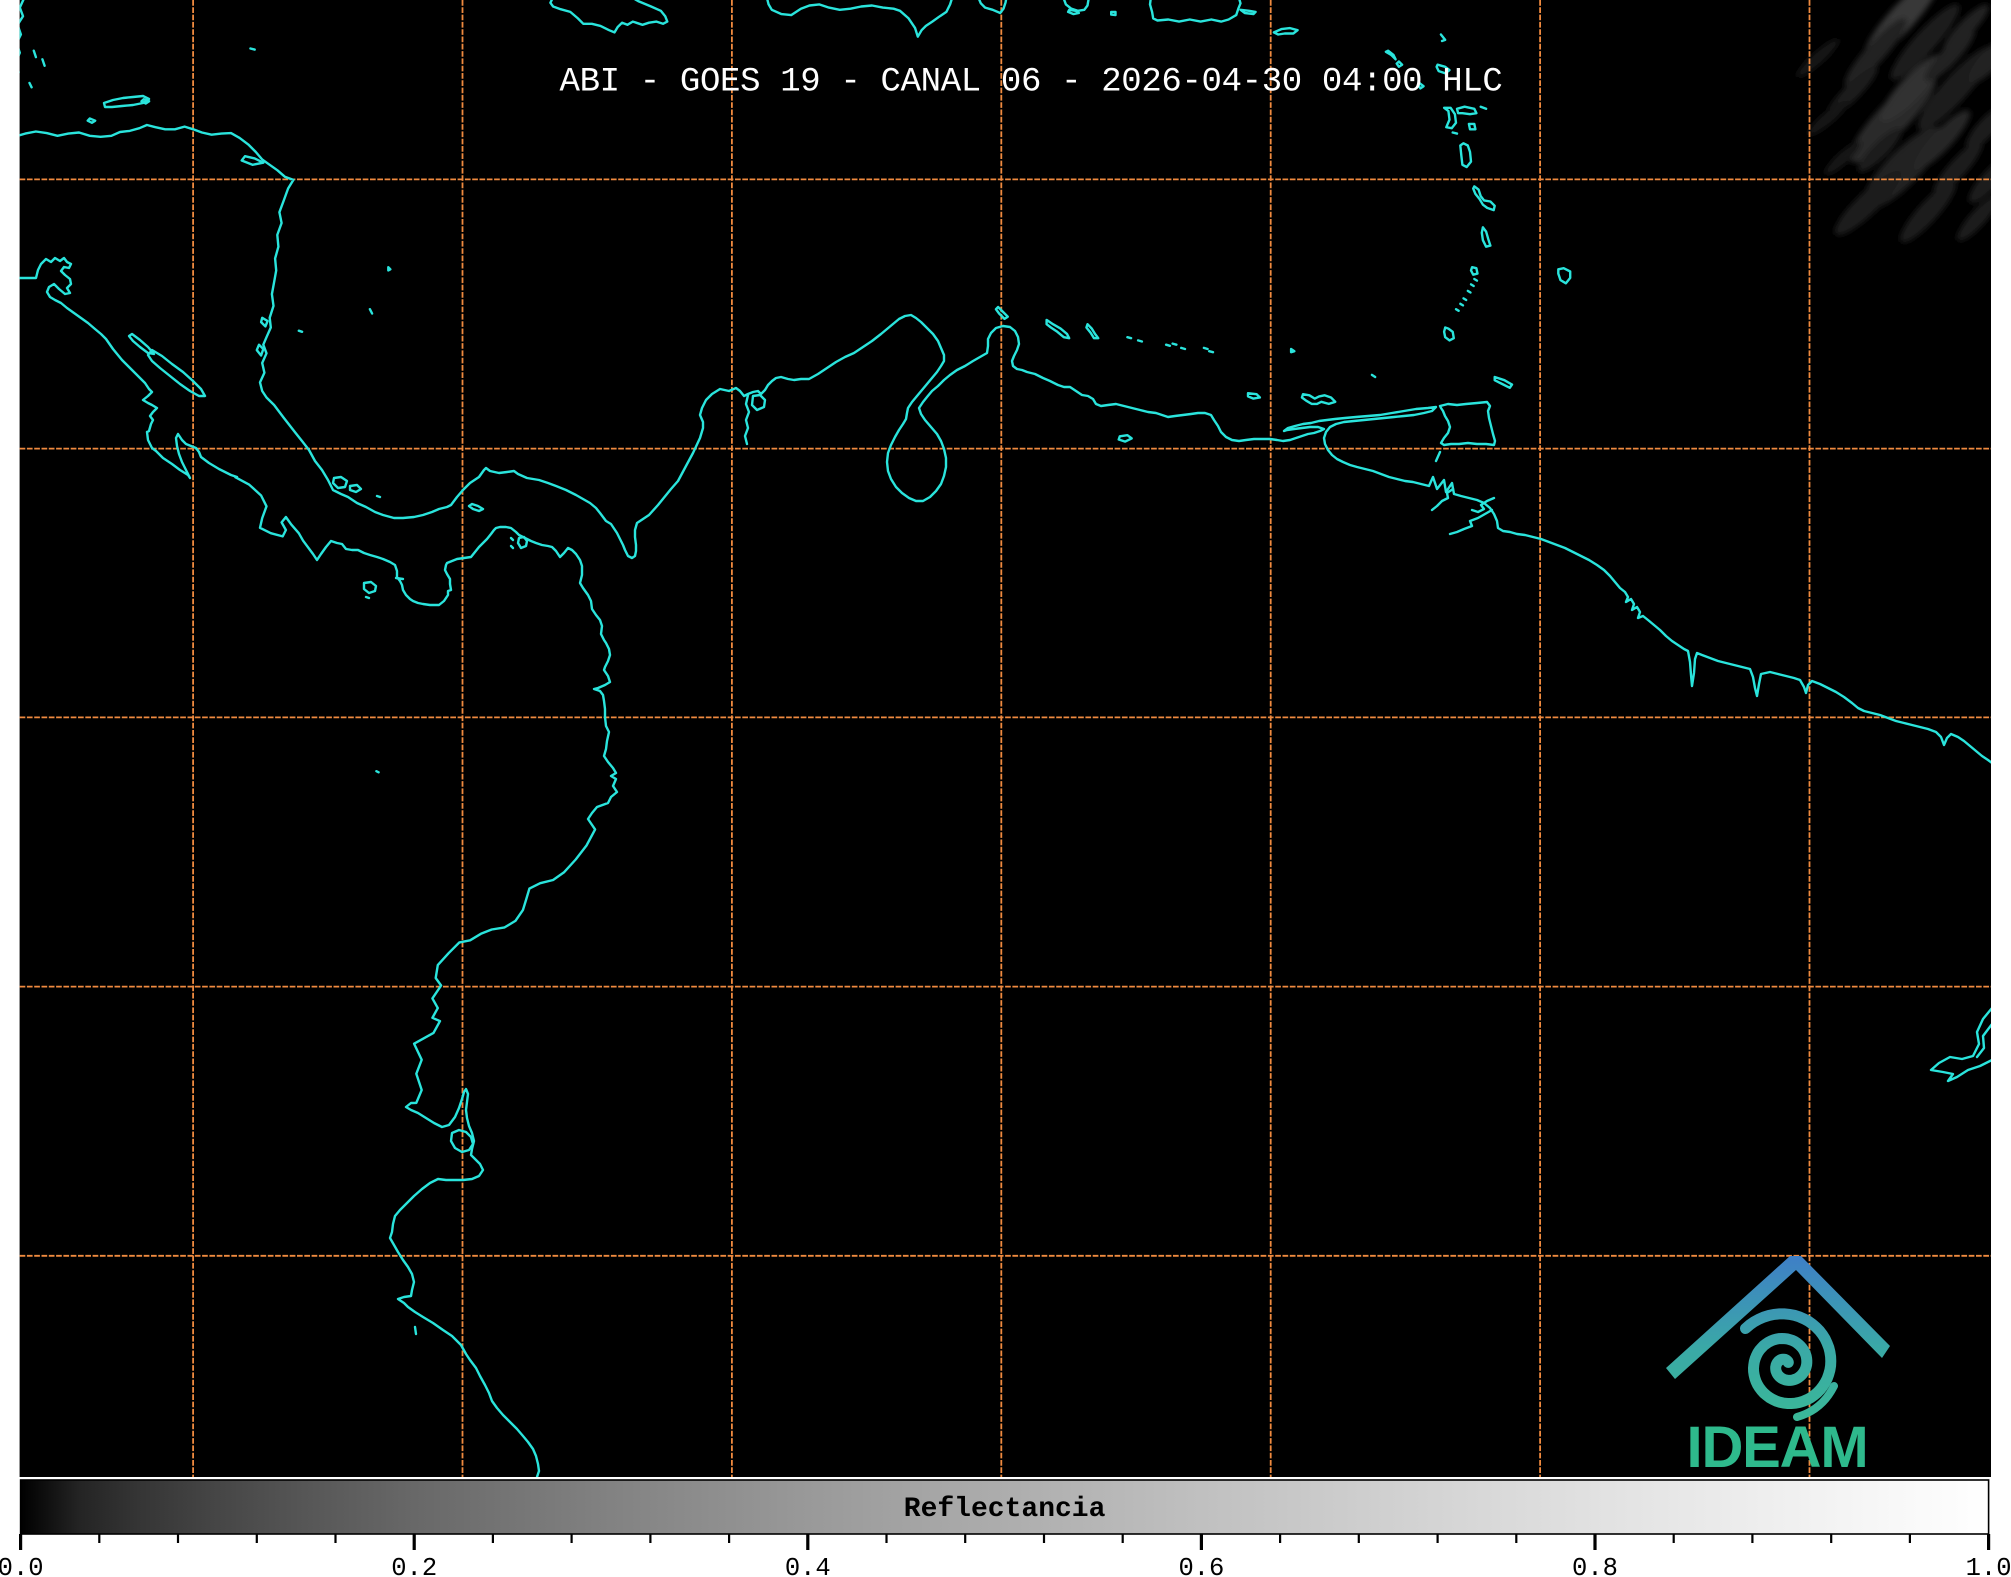  What do you see at coordinates (22, 1565) in the screenshot?
I see `svg-text: 0.0` at bounding box center [22, 1565].